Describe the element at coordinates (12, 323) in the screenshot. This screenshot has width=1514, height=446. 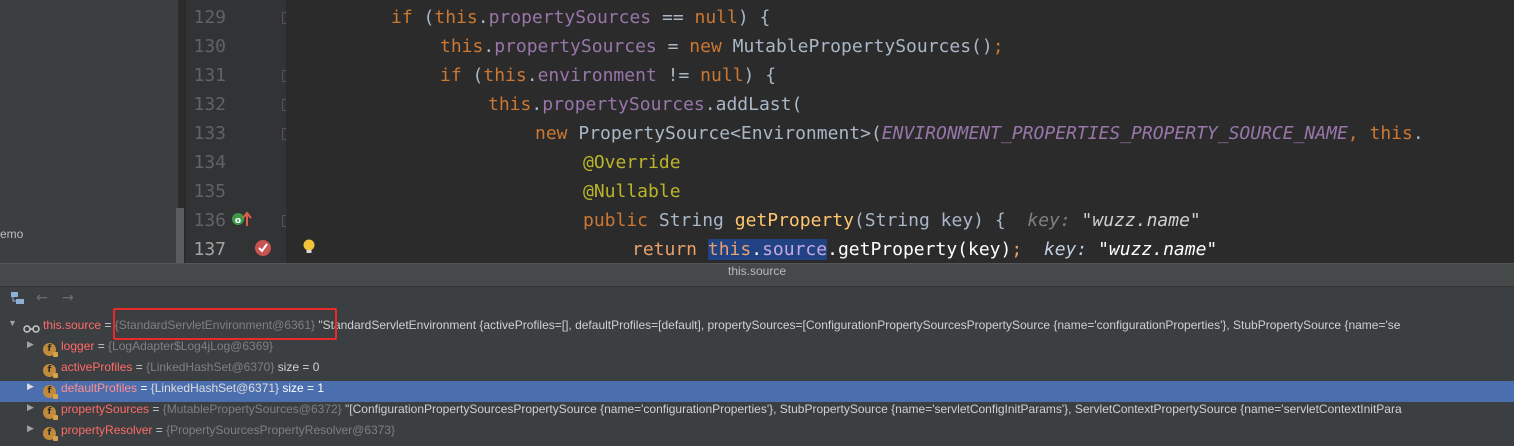
I see `collapse-arrow-icon: ▼` at that location.